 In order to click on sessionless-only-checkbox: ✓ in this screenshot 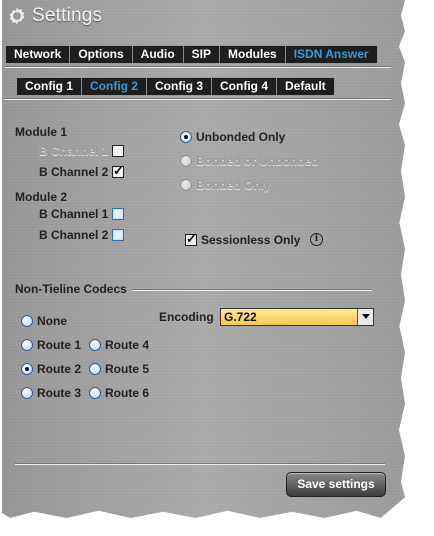, I will do `click(191, 238)`.